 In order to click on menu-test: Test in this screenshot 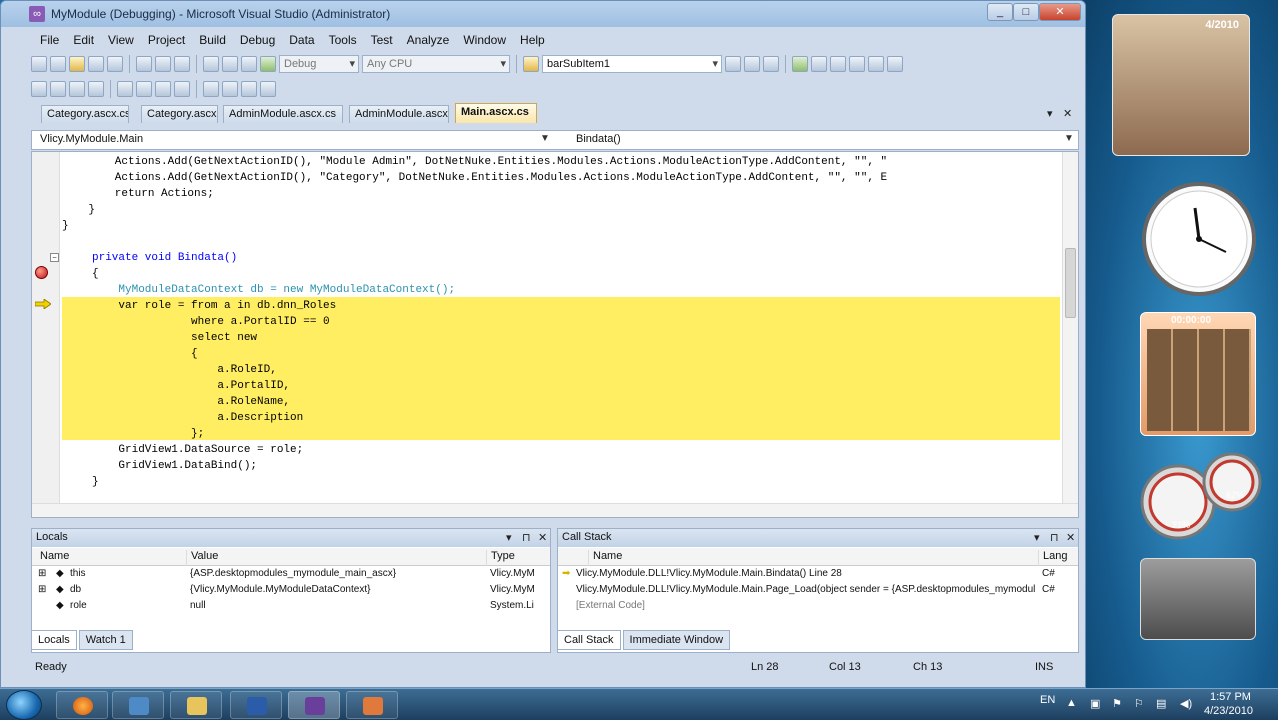, I will do `click(382, 40)`.